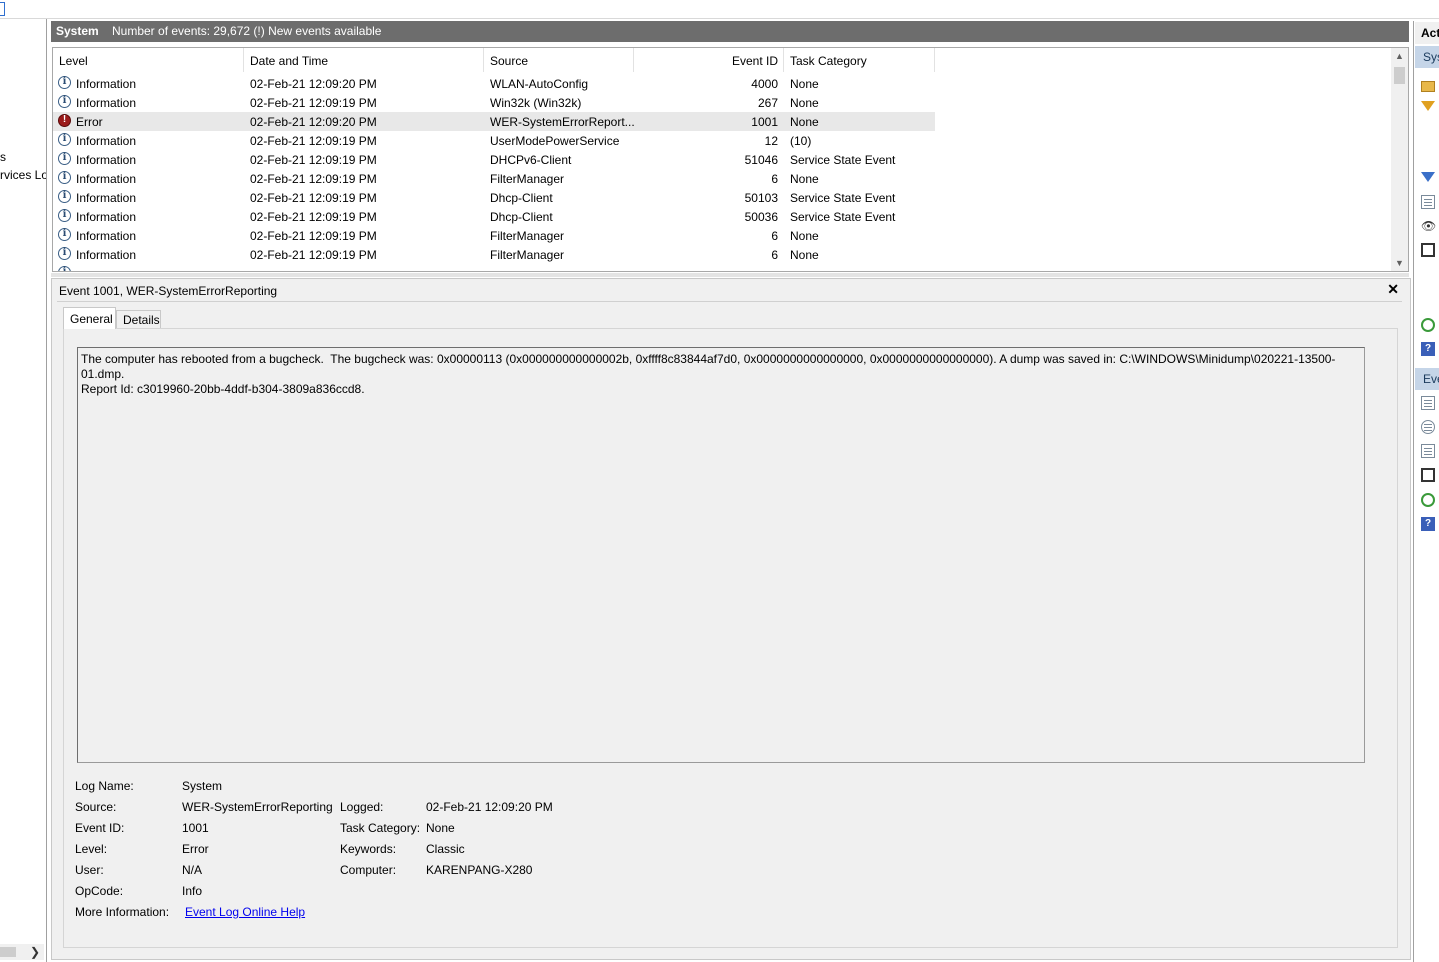  I want to click on actions-section-event: Eve, so click(1427, 379).